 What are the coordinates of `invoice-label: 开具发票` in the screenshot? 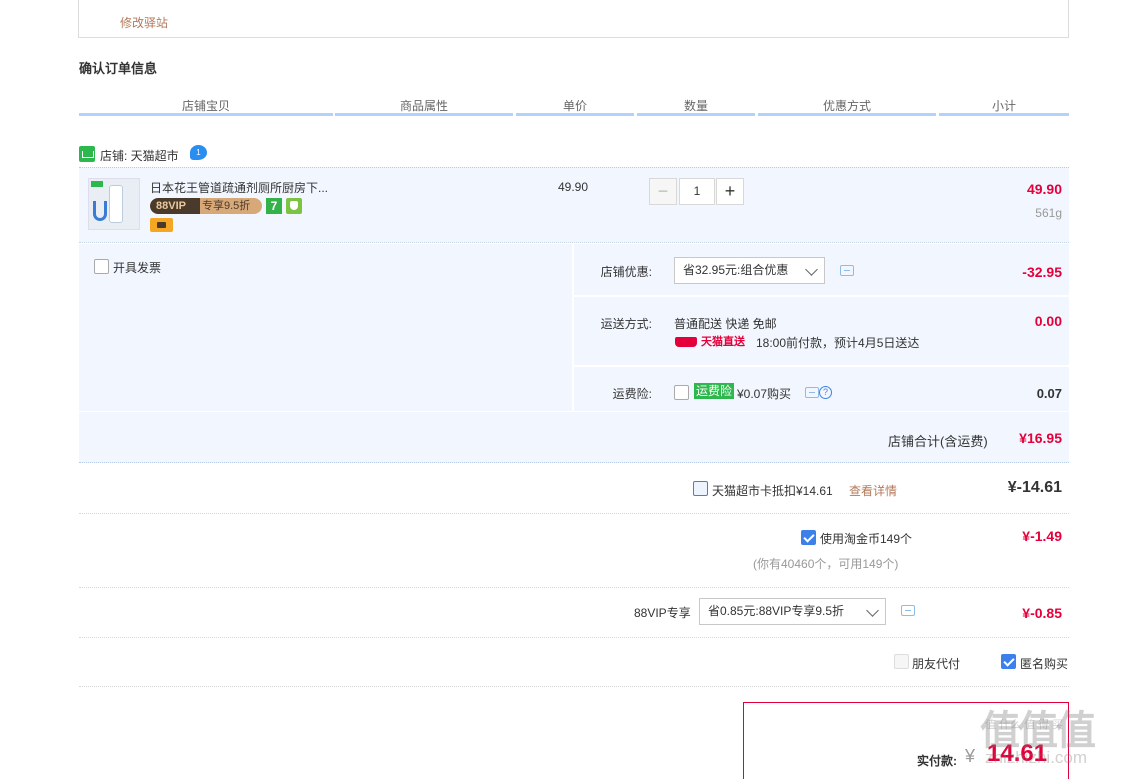 It's located at (137, 268).